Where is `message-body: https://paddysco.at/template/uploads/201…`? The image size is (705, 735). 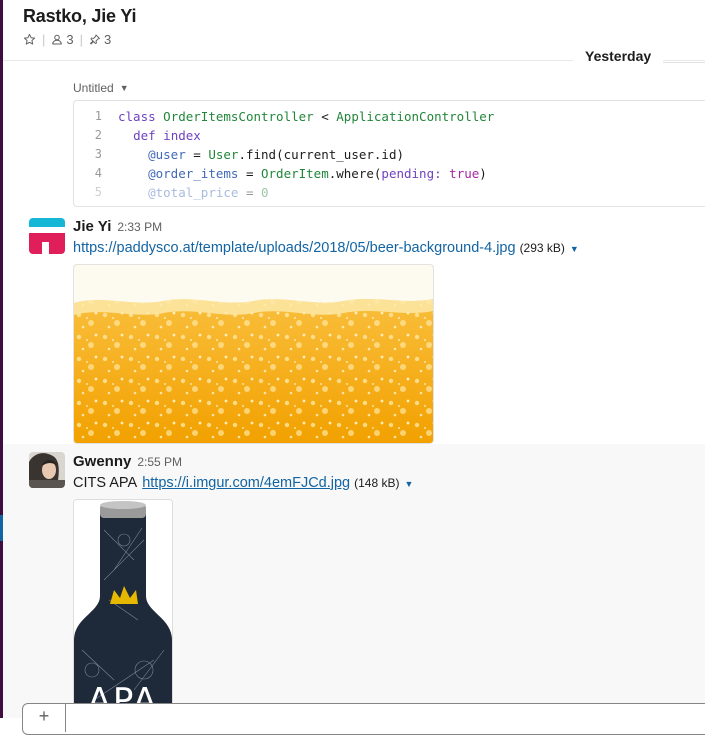 message-body: https://paddysco.at/template/uploads/201… is located at coordinates (326, 248).